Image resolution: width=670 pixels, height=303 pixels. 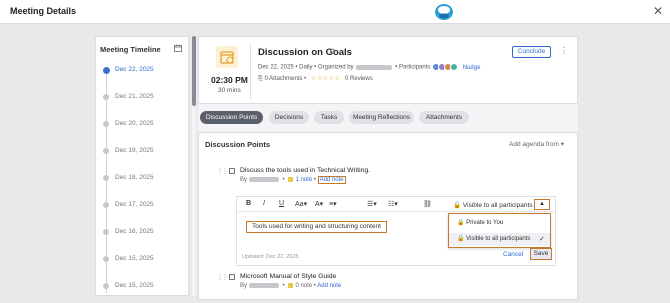 What do you see at coordinates (303, 286) in the screenshot?
I see `notes-count: 0 note` at bounding box center [303, 286].